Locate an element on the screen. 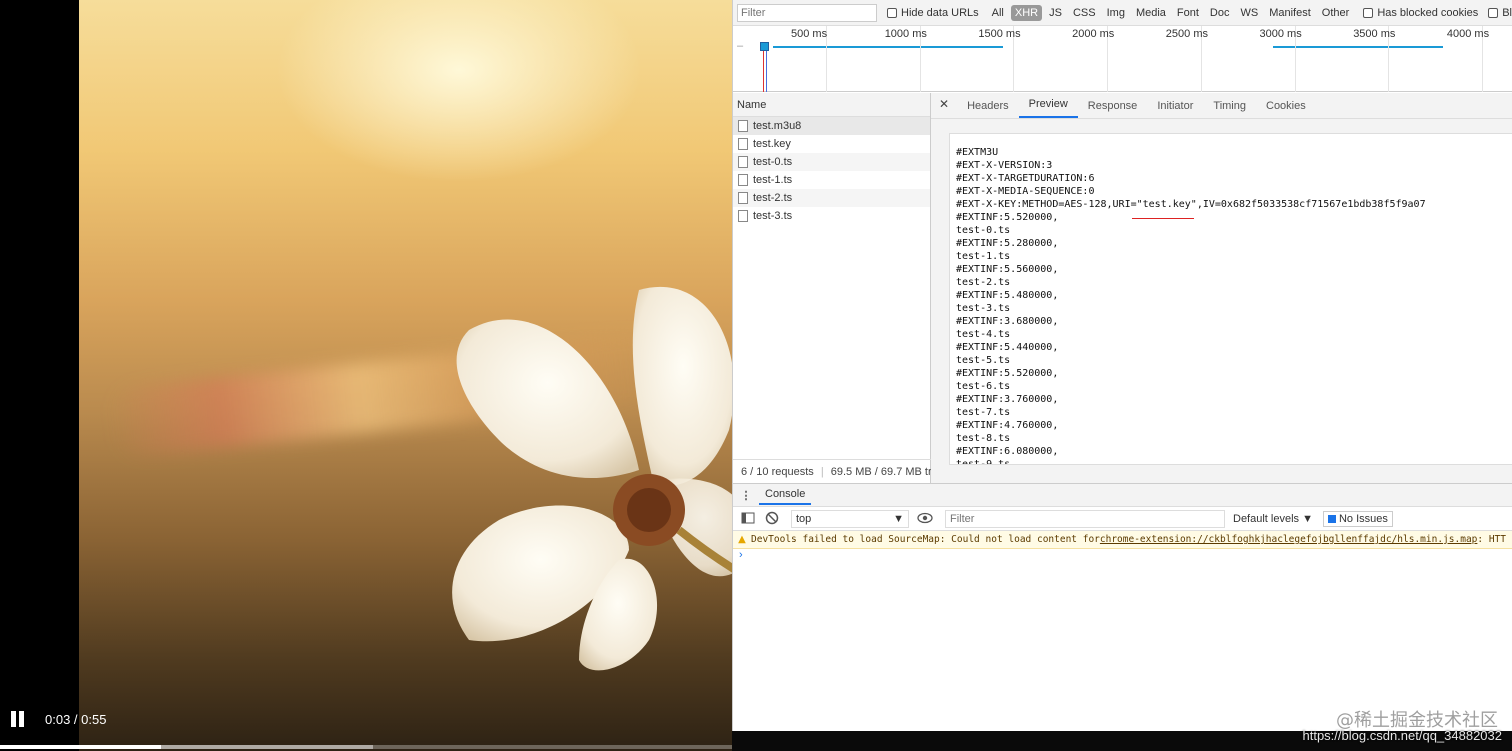 The height and width of the screenshot is (751, 1512). console-toolbar: top ▼ Default levels ▼ No Issues is located at coordinates (1122, 519).